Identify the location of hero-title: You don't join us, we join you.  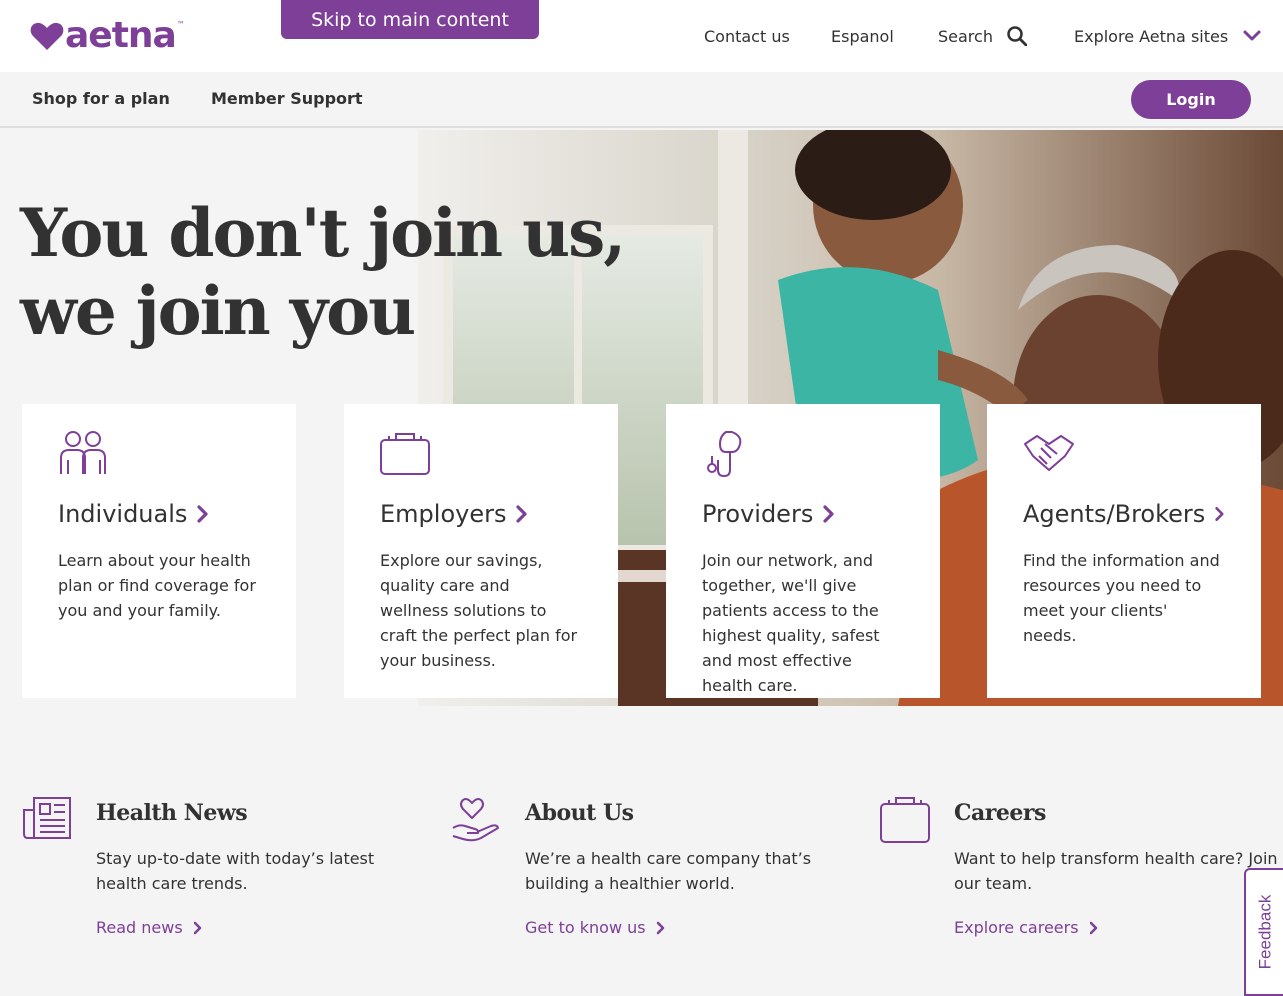
(323, 272).